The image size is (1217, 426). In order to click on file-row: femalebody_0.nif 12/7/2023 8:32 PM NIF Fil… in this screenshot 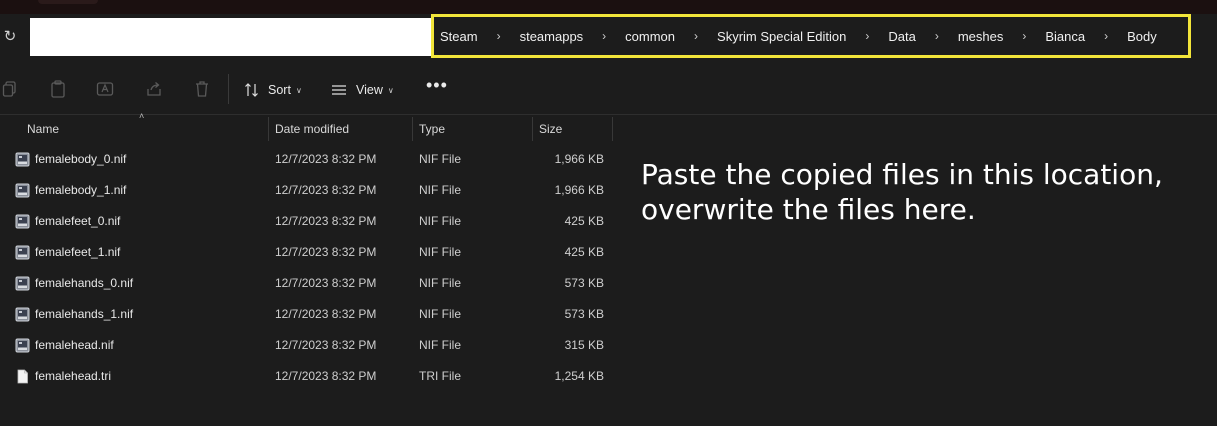, I will do `click(310, 159)`.